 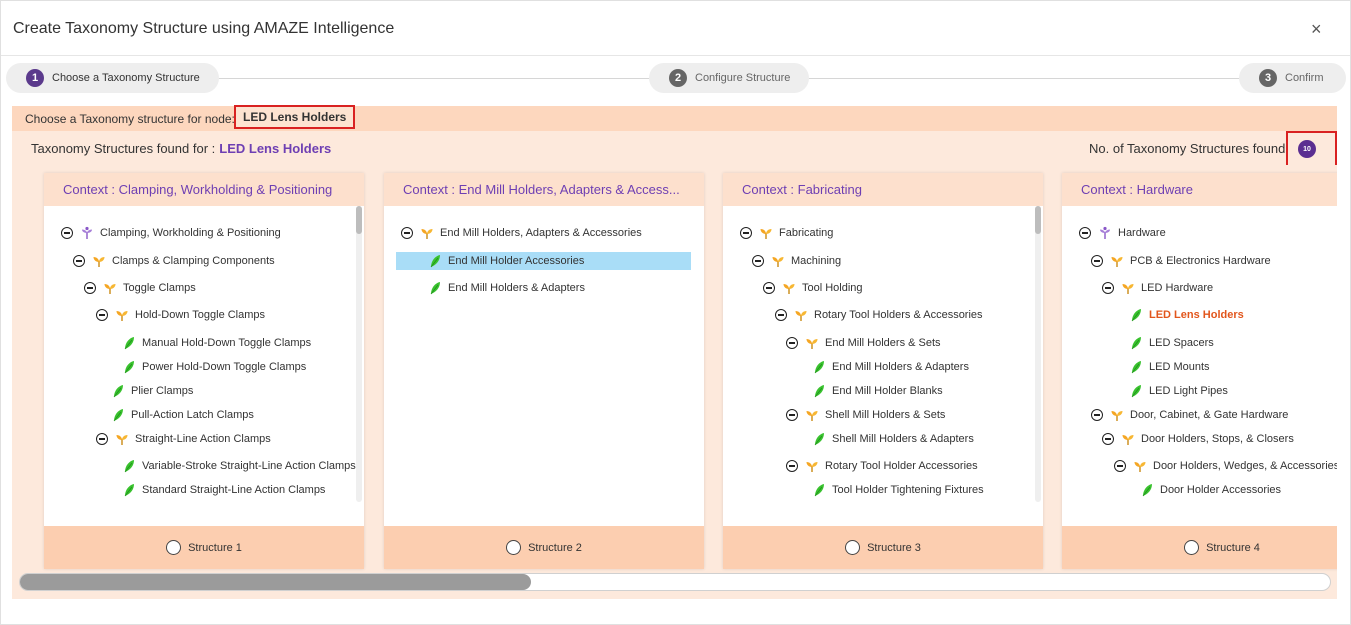 What do you see at coordinates (1169, 367) in the screenshot?
I see `tree-node: LED Mounts` at bounding box center [1169, 367].